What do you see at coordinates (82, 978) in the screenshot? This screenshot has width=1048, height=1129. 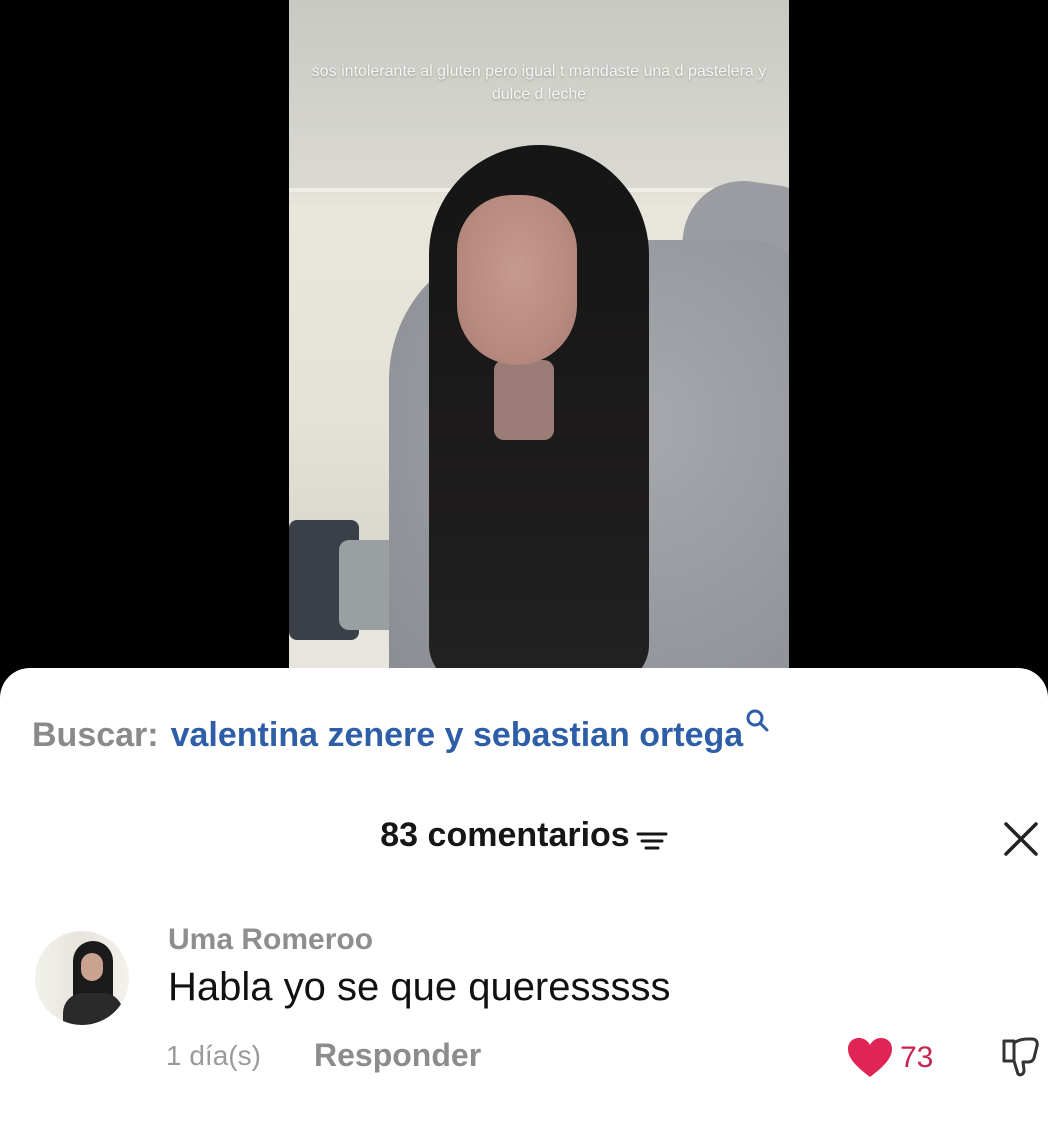 I see `avatar` at bounding box center [82, 978].